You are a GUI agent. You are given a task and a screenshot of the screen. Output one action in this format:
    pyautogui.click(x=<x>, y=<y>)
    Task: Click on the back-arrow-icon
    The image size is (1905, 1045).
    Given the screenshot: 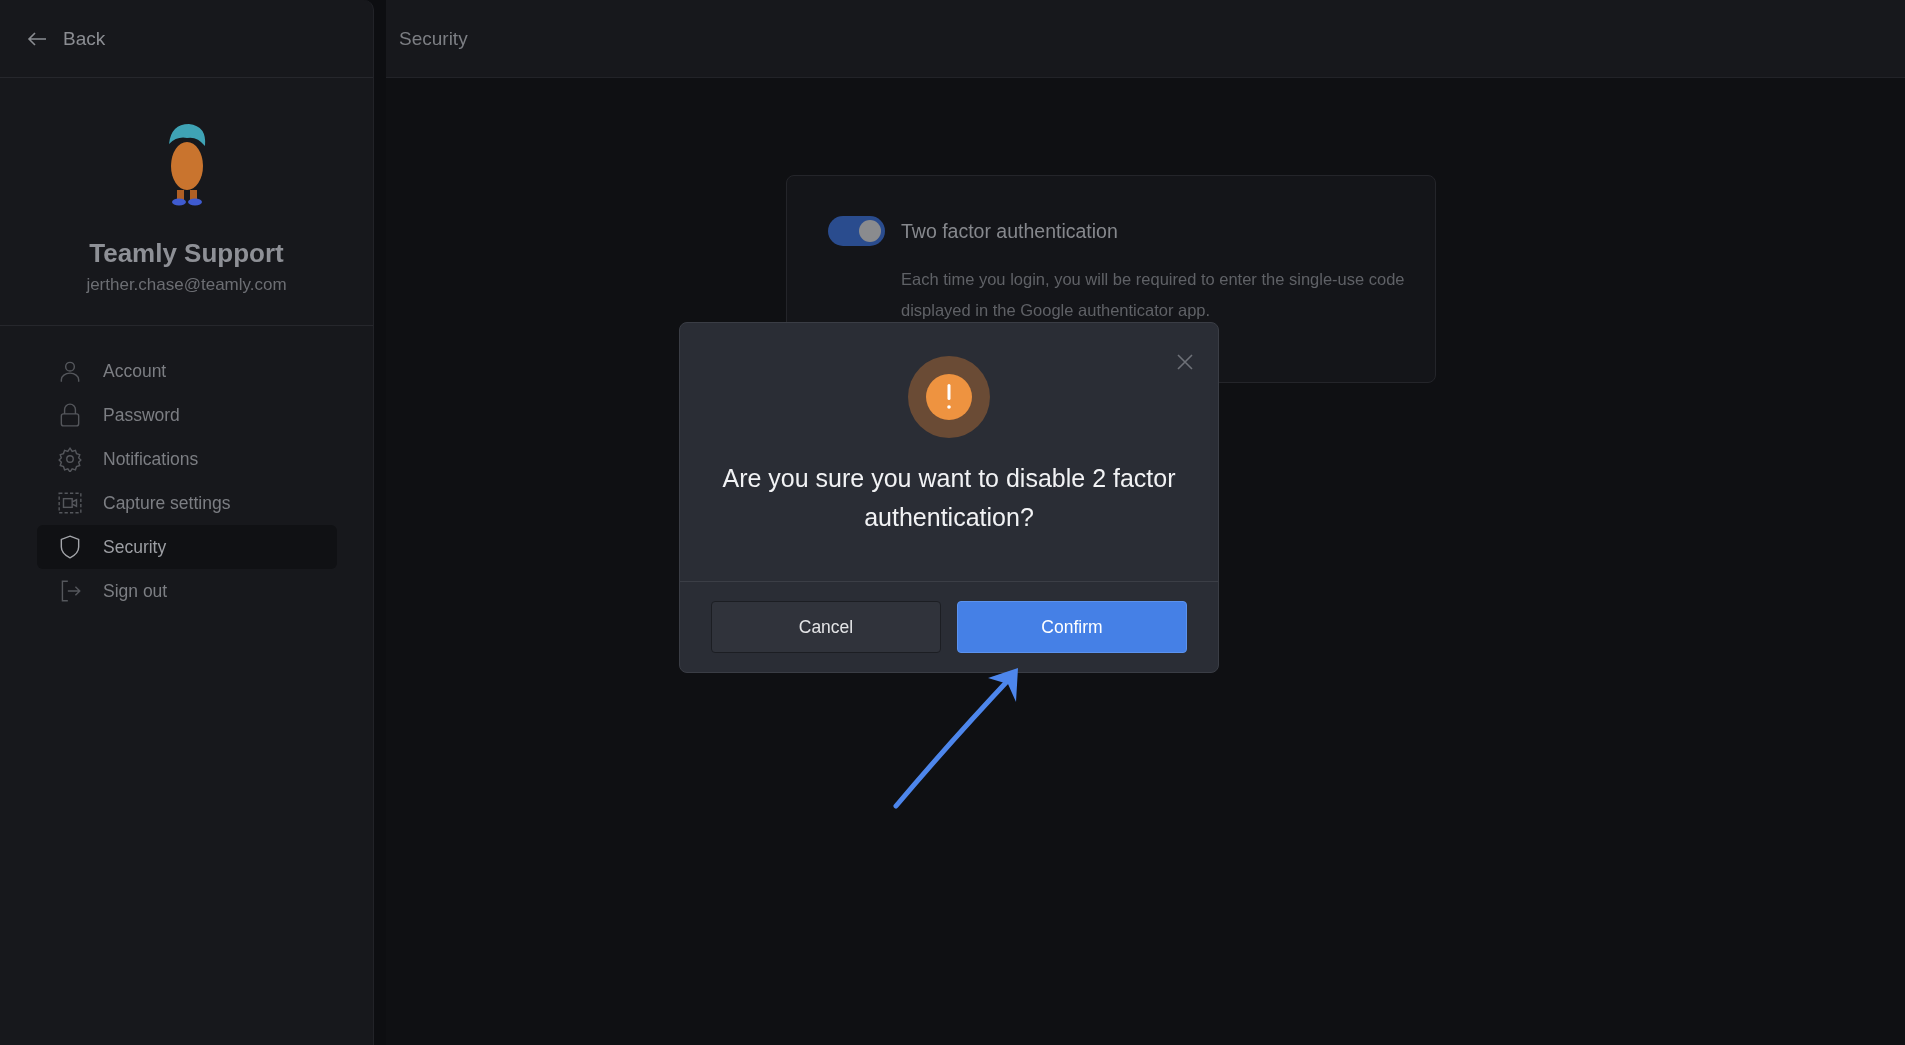 What is the action you would take?
    pyautogui.click(x=37, y=38)
    